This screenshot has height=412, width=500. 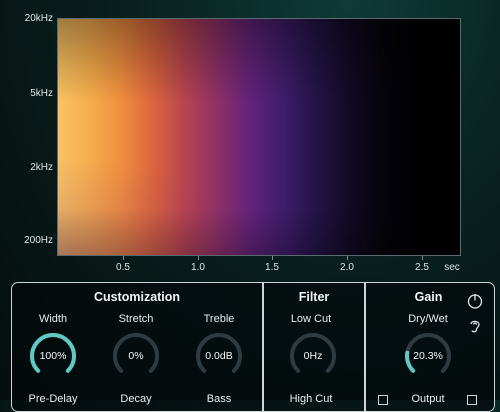 I want to click on knob-label-dry-wet: Dry/Wet, so click(x=428, y=319).